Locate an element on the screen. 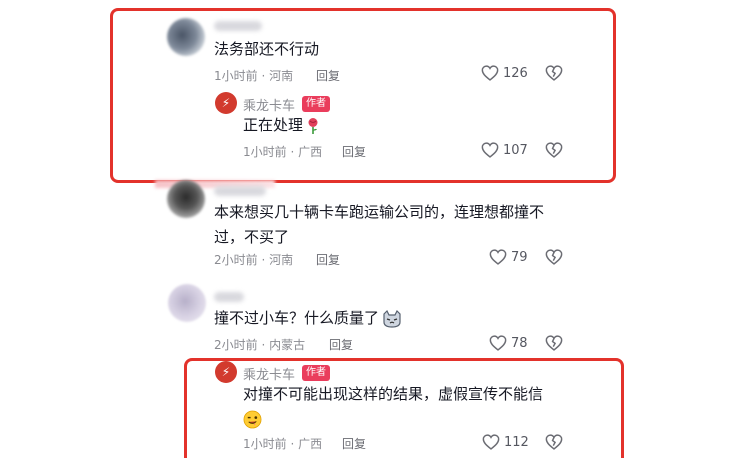 This screenshot has height=458, width=753. comment-text-line1: 本来想买几十辆卡车跑运输公司的，连理想都撞不 is located at coordinates (379, 212).